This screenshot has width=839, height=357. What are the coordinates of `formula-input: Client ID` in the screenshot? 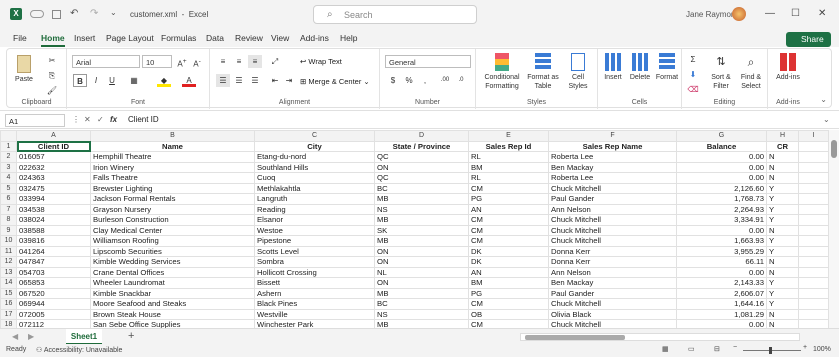 It's located at (143, 119).